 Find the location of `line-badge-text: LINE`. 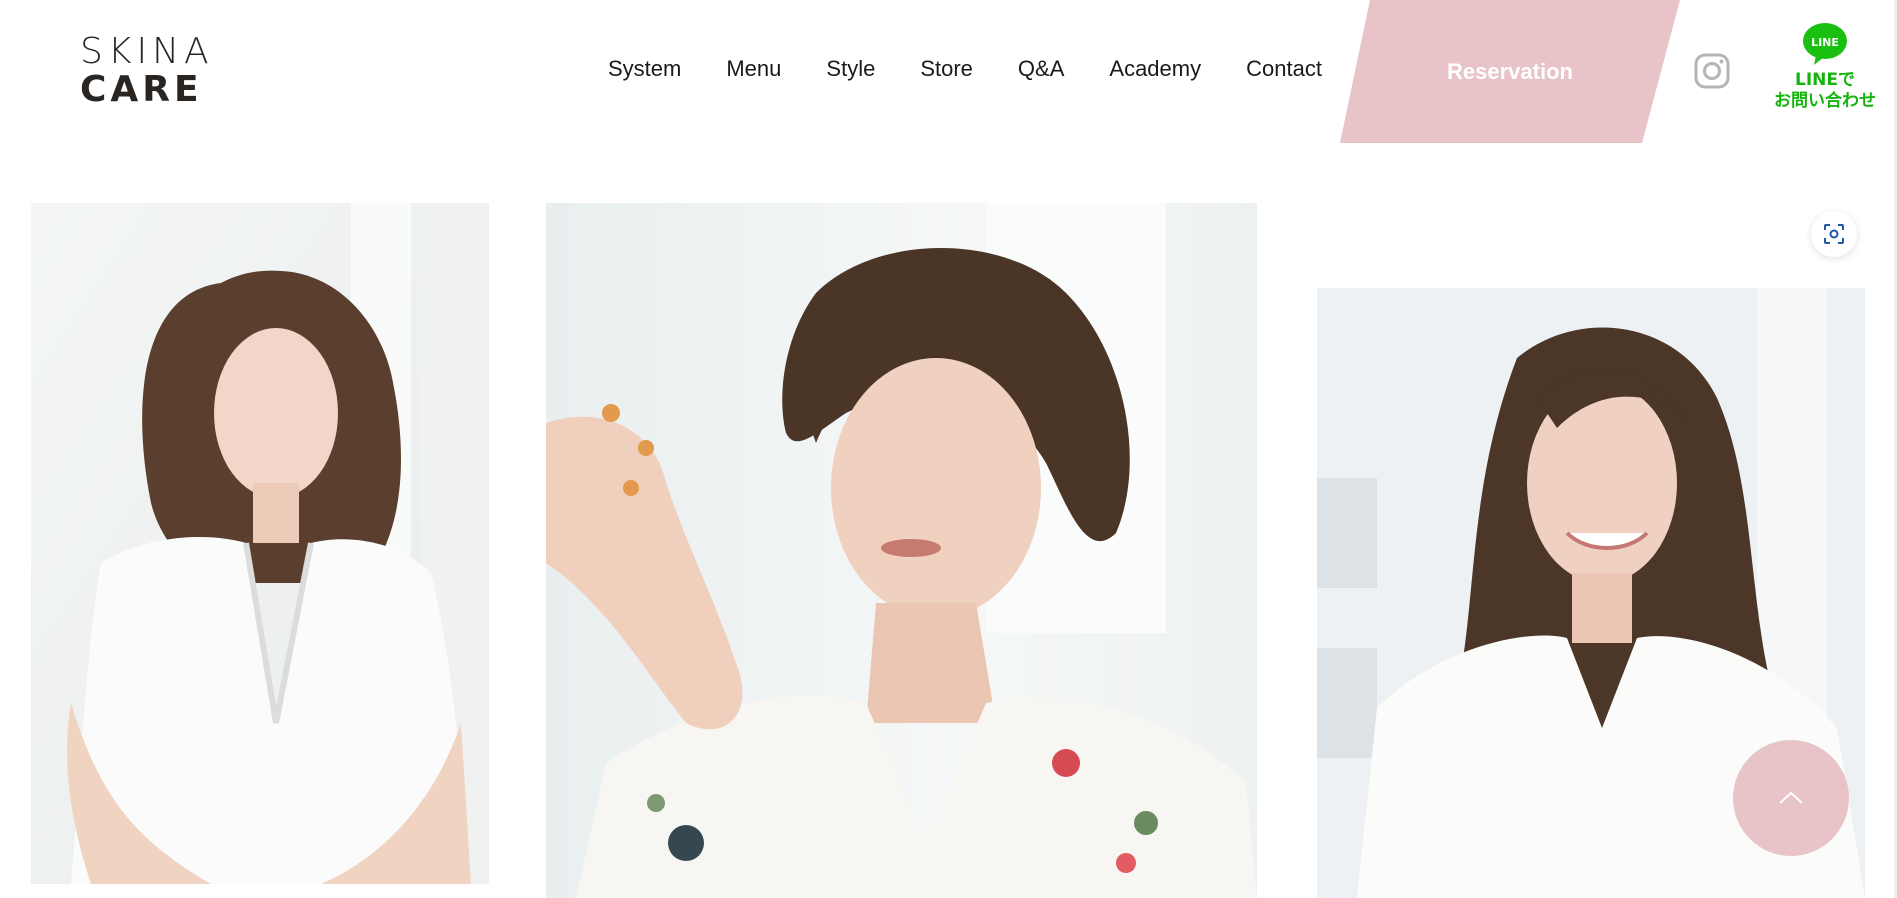

line-badge-text: LINE is located at coordinates (1825, 42).